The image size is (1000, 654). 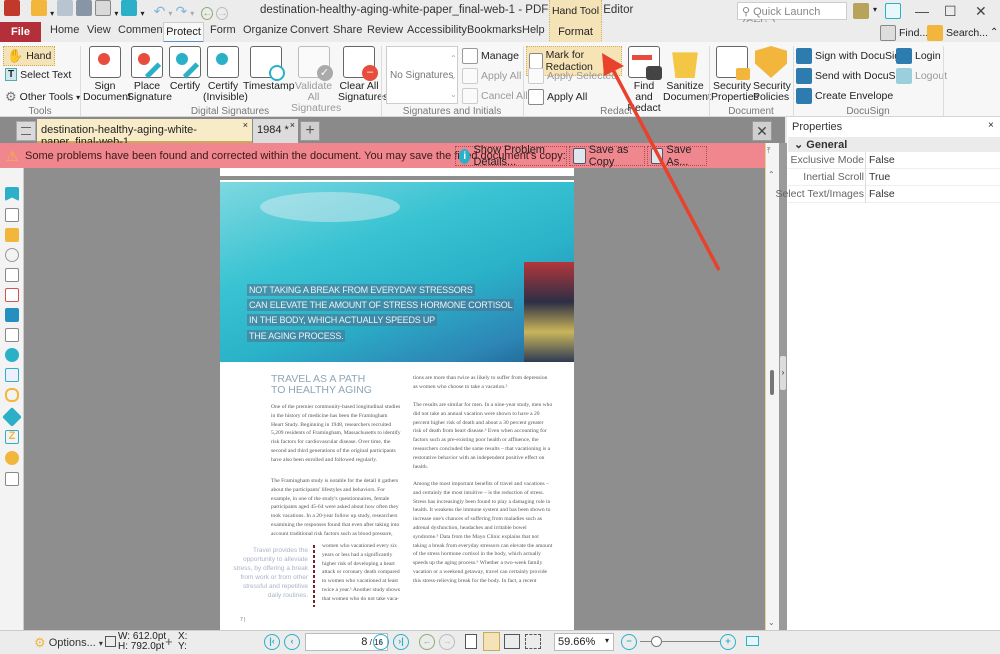 What do you see at coordinates (12, 235) in the screenshot?
I see `comments-icon` at bounding box center [12, 235].